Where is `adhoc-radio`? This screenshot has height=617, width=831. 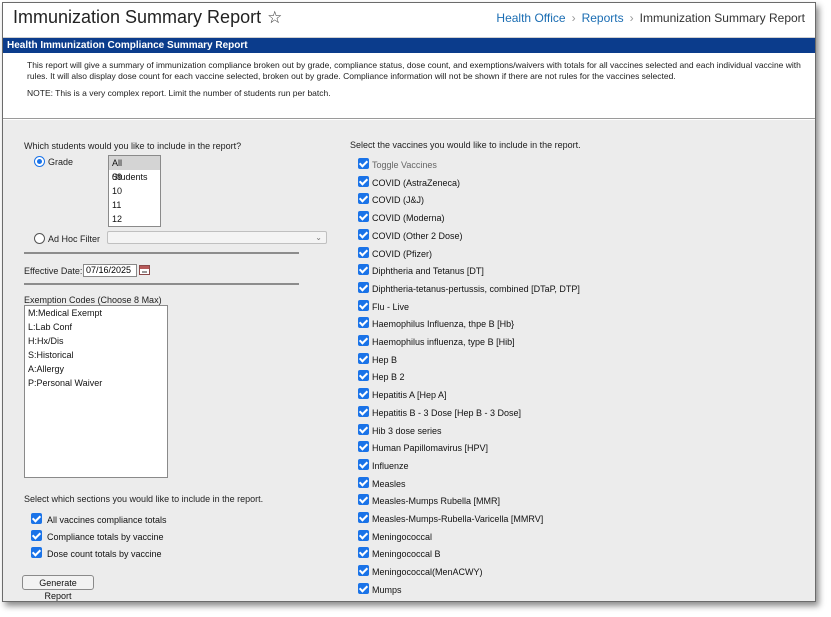 adhoc-radio is located at coordinates (39, 238).